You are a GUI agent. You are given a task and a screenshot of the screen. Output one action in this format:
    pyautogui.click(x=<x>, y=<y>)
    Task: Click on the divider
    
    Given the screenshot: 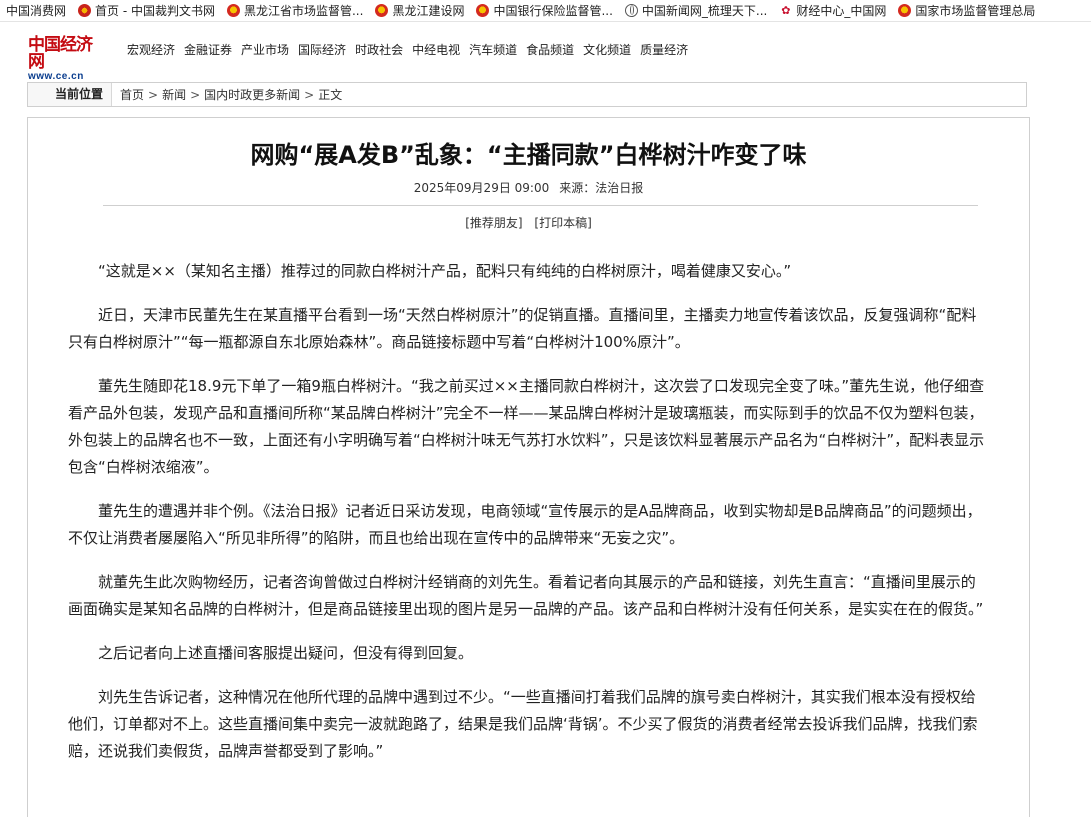 What is the action you would take?
    pyautogui.click(x=540, y=205)
    